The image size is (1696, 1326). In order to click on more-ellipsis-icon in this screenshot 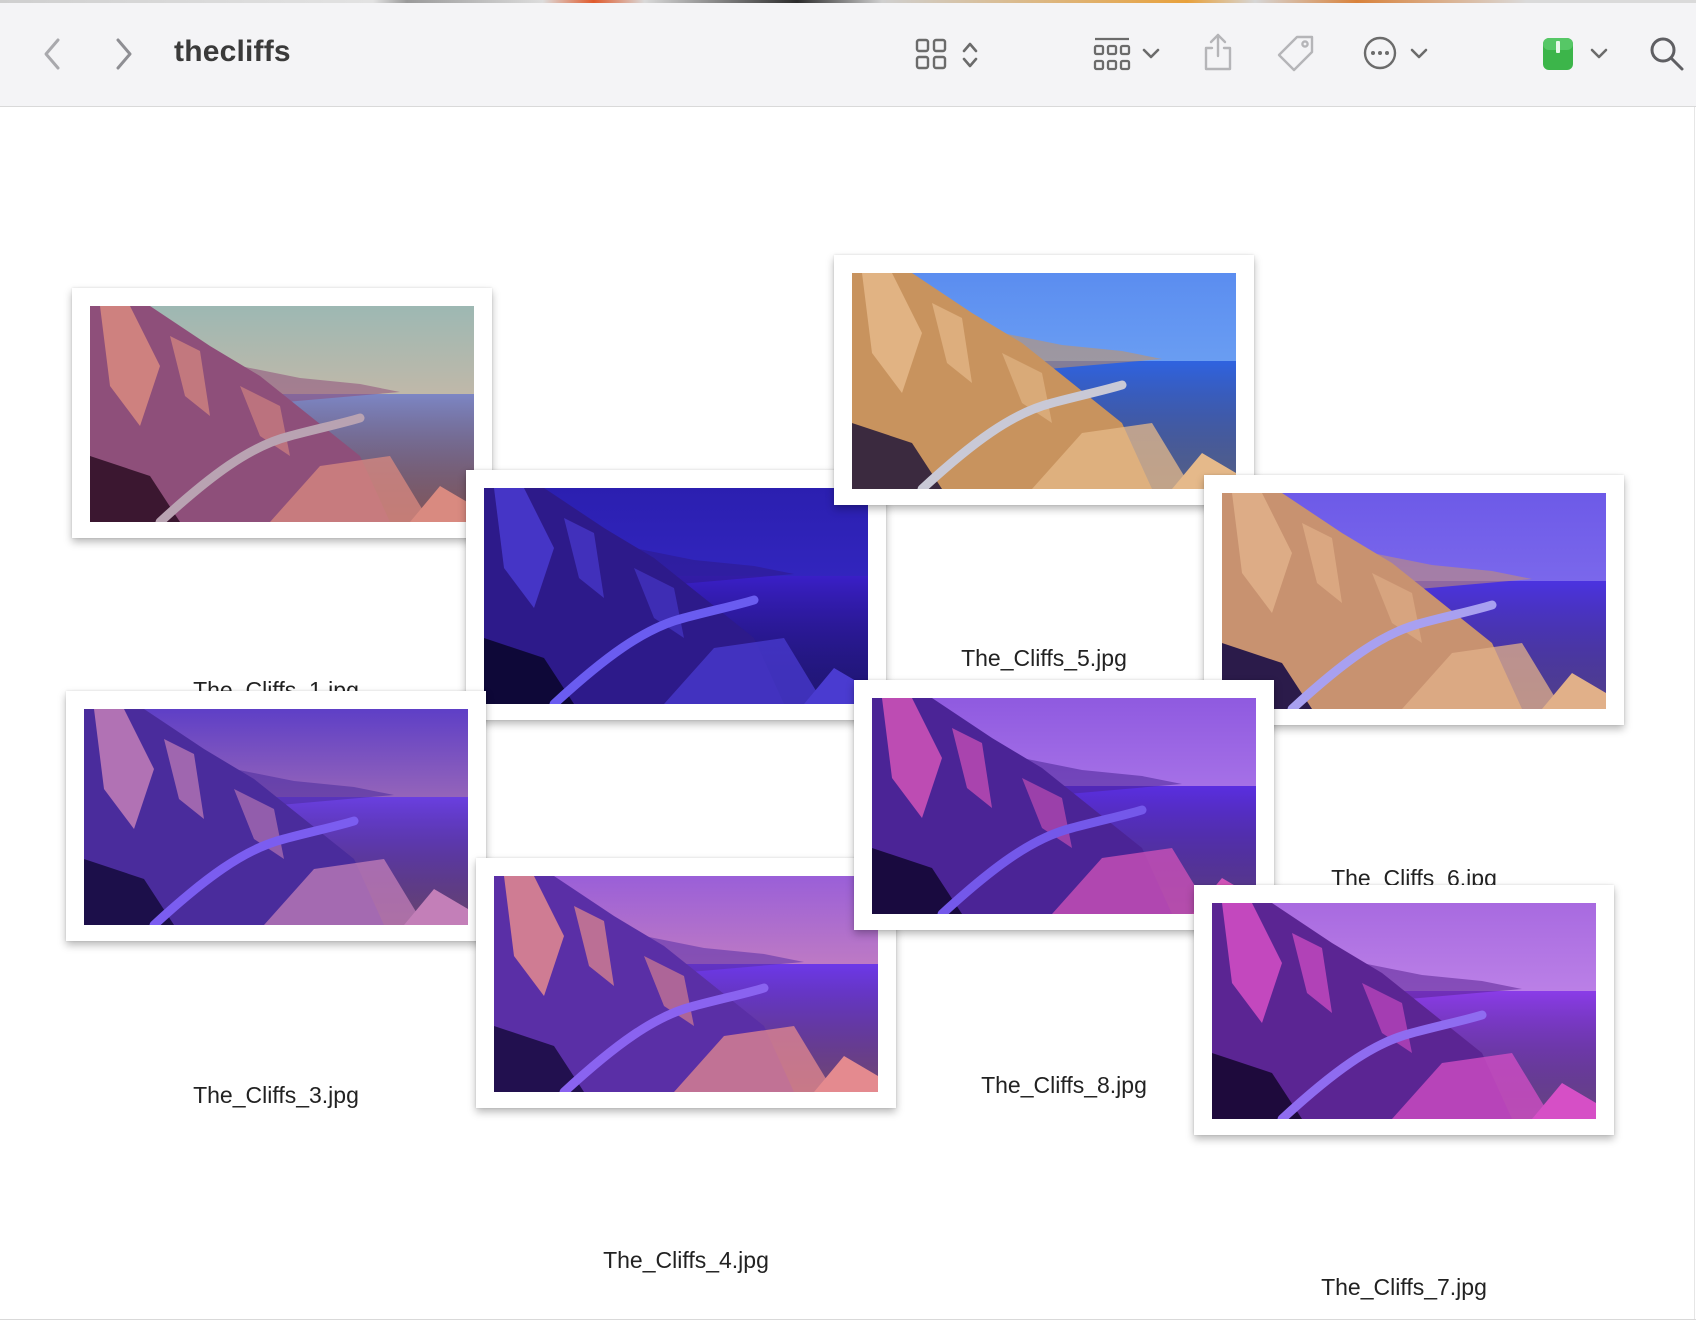, I will do `click(1380, 53)`.